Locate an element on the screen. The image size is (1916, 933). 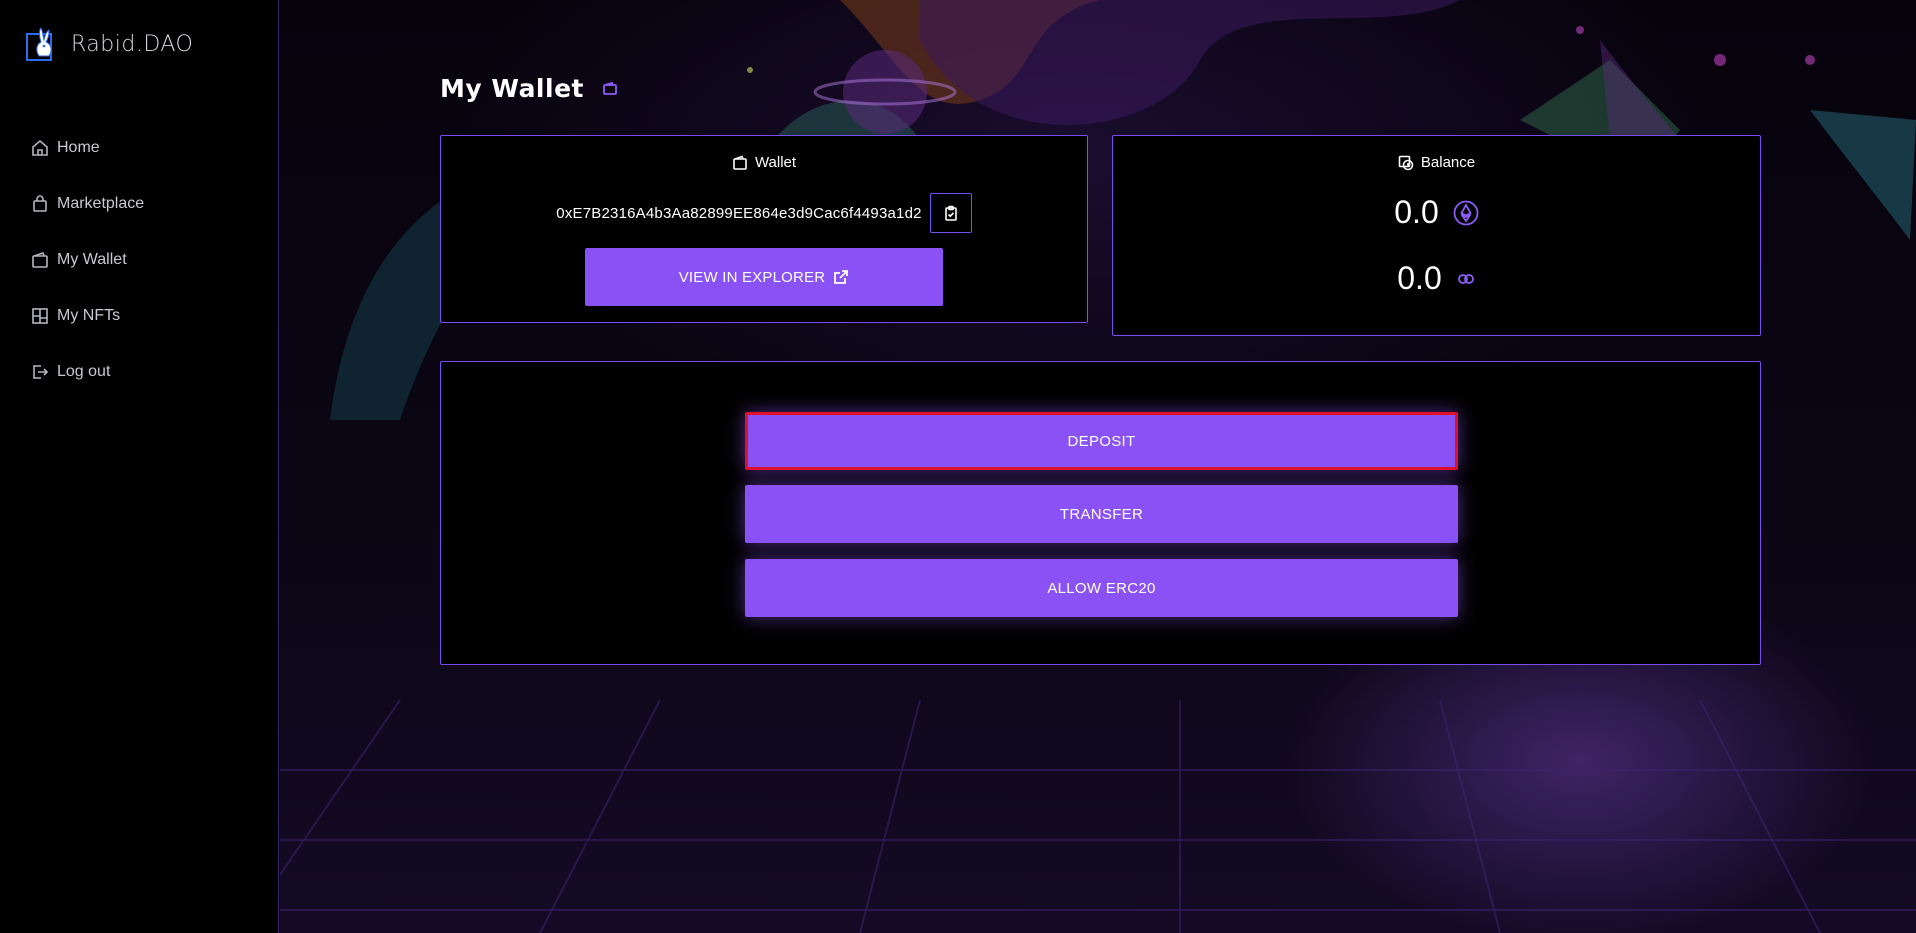
rabbit-logo-icon is located at coordinates (39, 44).